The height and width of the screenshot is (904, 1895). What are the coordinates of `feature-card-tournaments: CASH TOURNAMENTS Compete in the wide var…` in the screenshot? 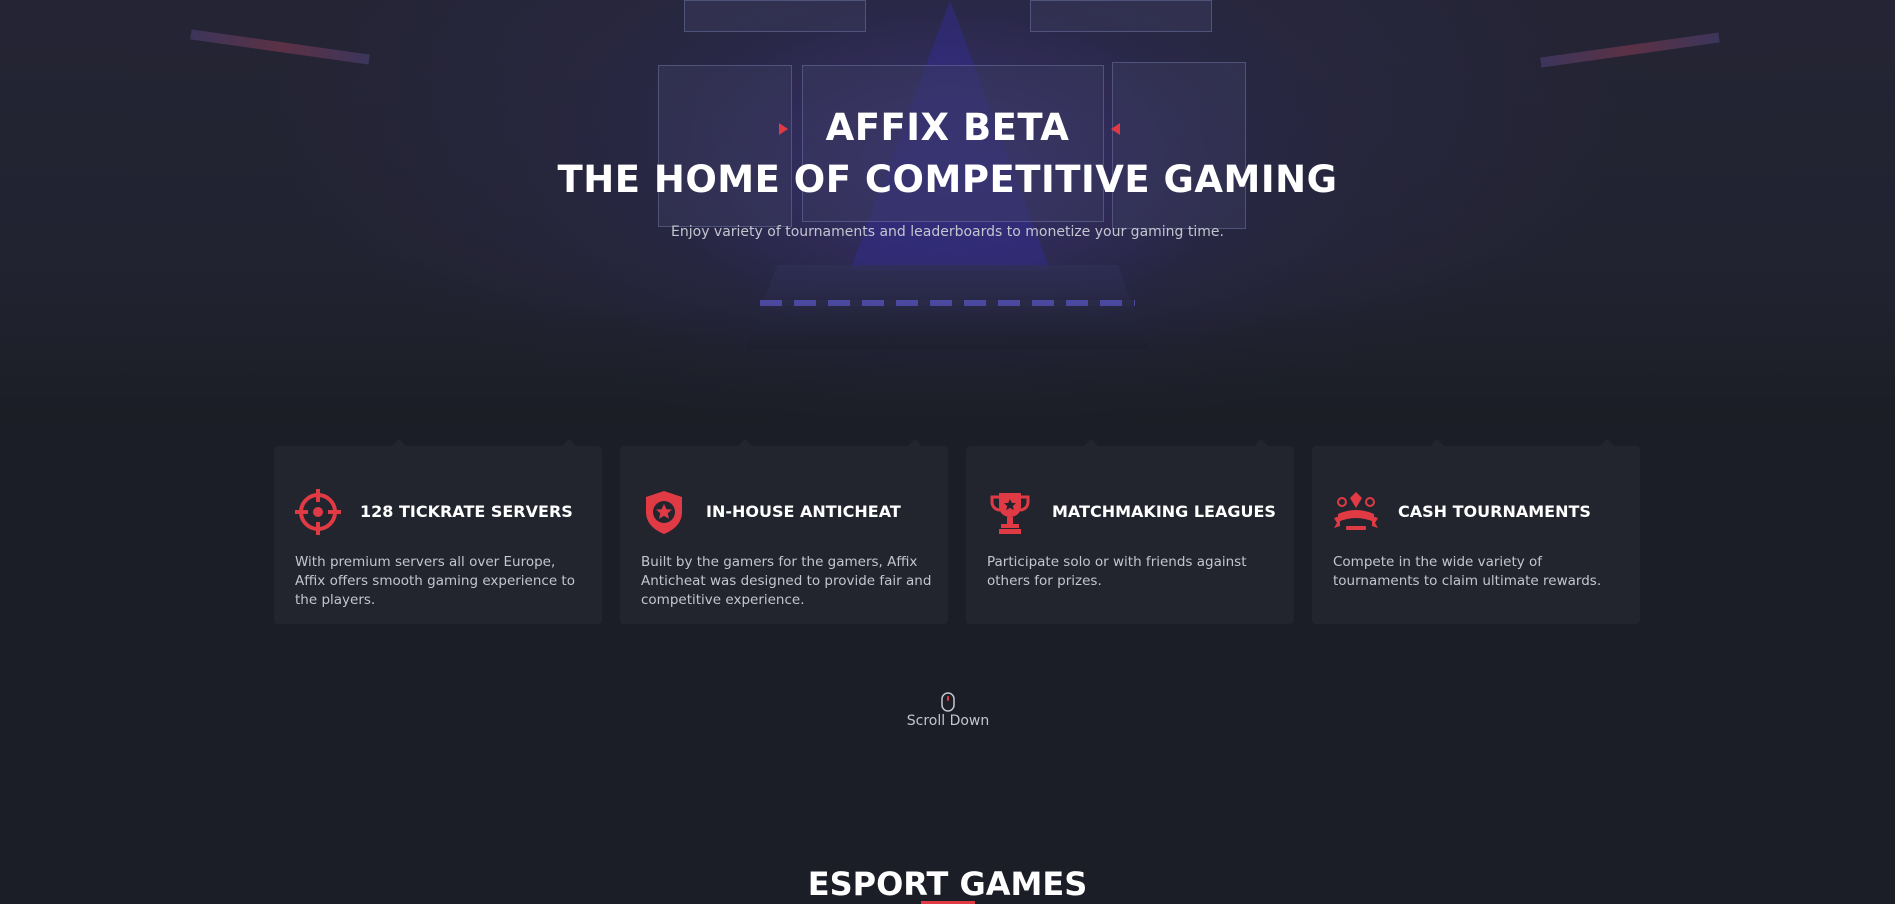 It's located at (1476, 531).